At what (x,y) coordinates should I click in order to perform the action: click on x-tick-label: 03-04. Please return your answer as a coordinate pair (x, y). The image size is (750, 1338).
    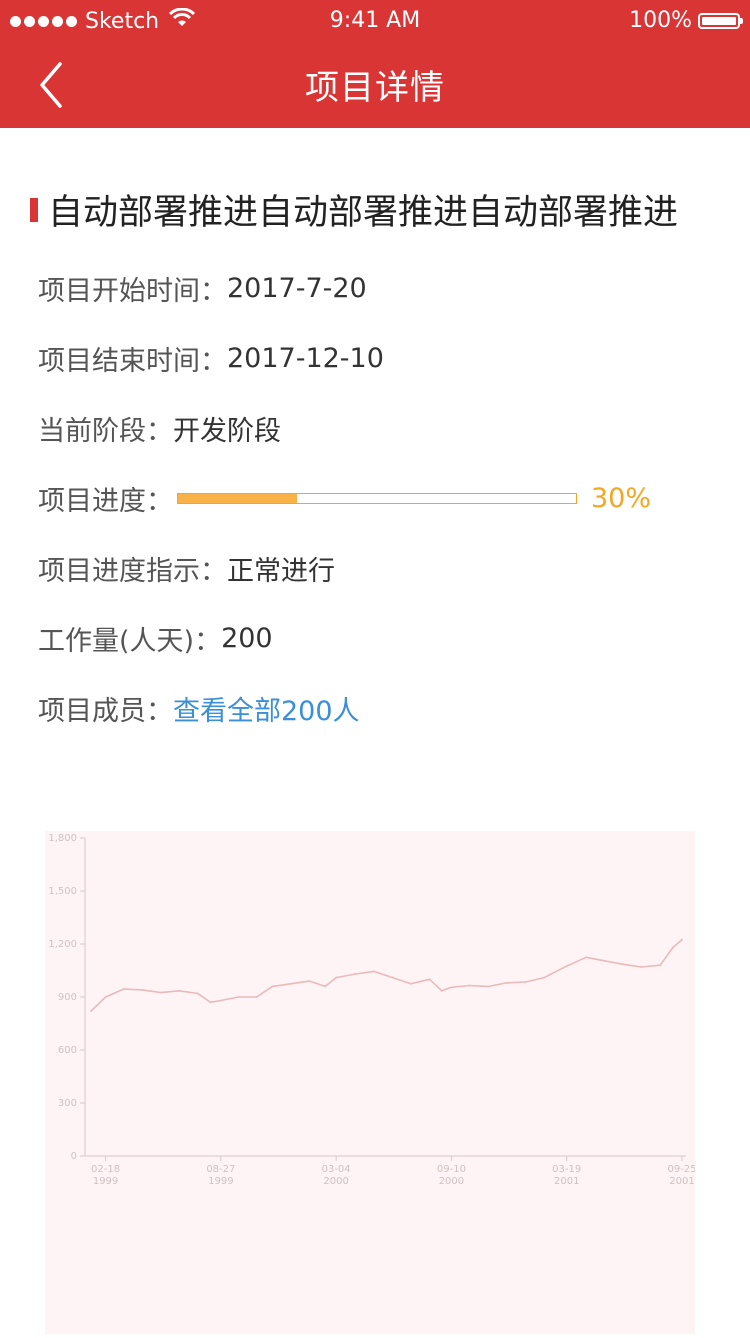
    Looking at the image, I should click on (336, 1169).